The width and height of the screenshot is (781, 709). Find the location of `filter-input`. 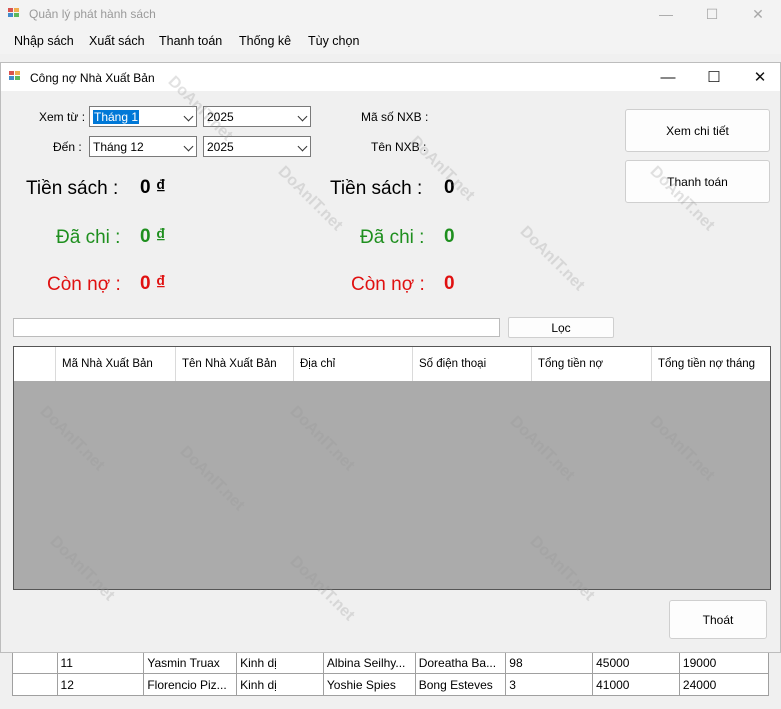

filter-input is located at coordinates (256, 327).